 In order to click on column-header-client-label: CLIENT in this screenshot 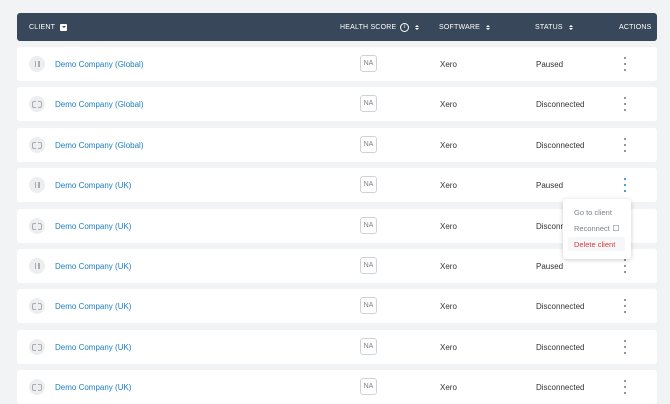, I will do `click(42, 27)`.